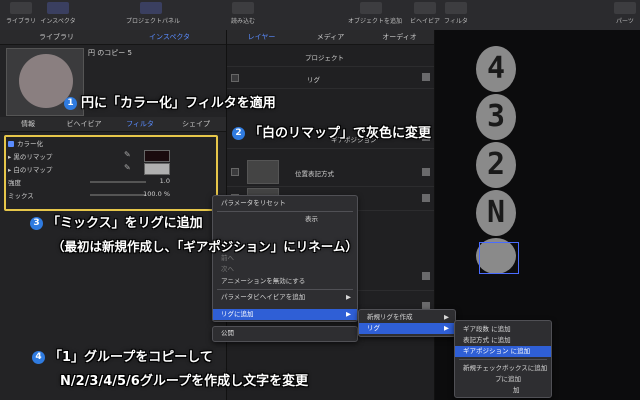 This screenshot has height=400, width=640. Describe the element at coordinates (58, 15) in the screenshot. I see `inspector-button: インスペクタ` at that location.